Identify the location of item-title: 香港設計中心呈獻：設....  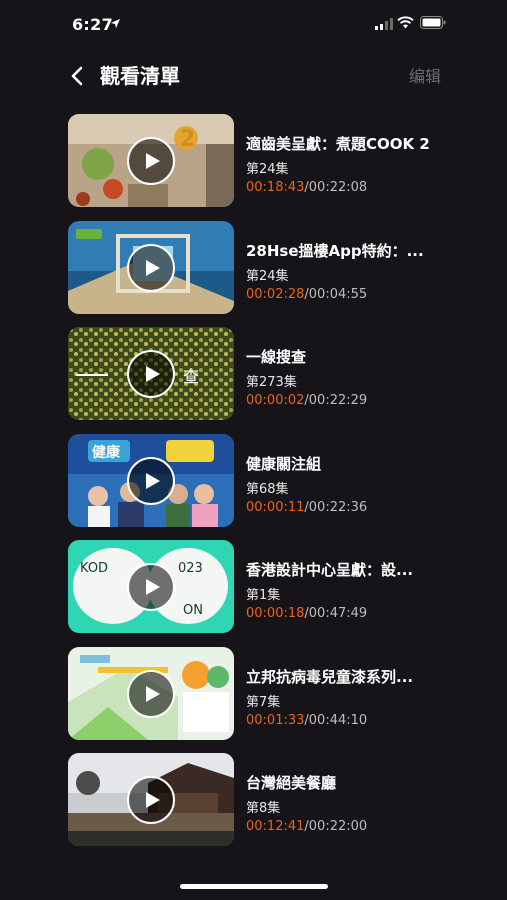
(330, 570).